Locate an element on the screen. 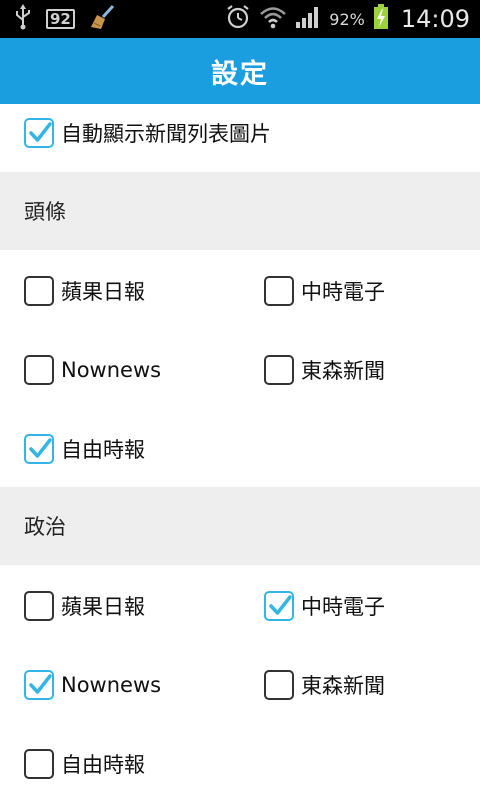 This screenshot has width=480, height=800. battery-charging-icon is located at coordinates (381, 19).